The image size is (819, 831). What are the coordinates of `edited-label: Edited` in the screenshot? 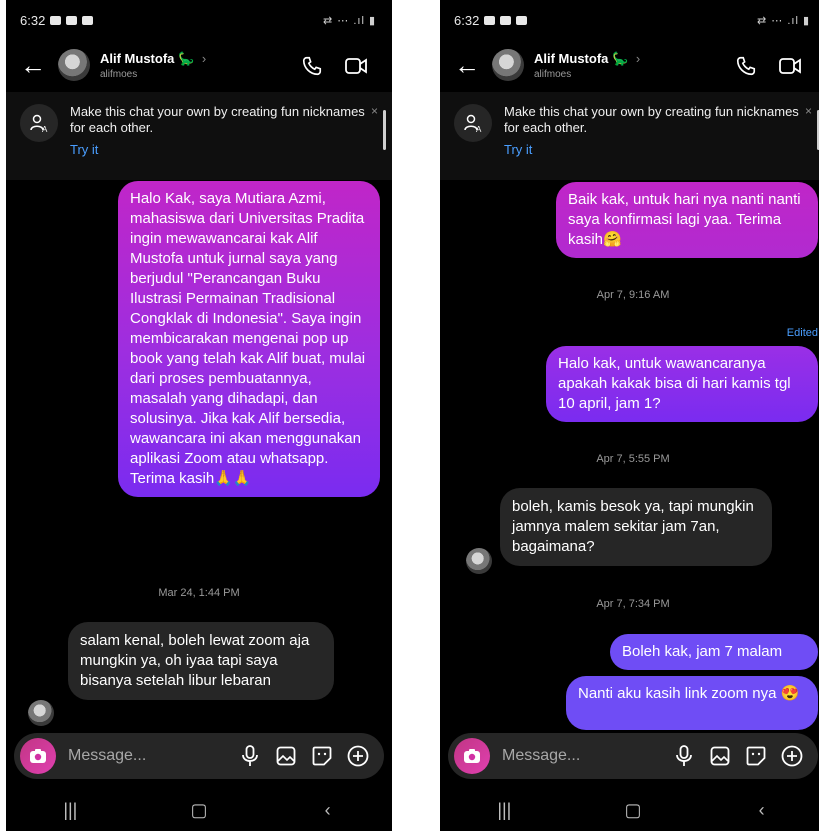 It's located at (802, 333).